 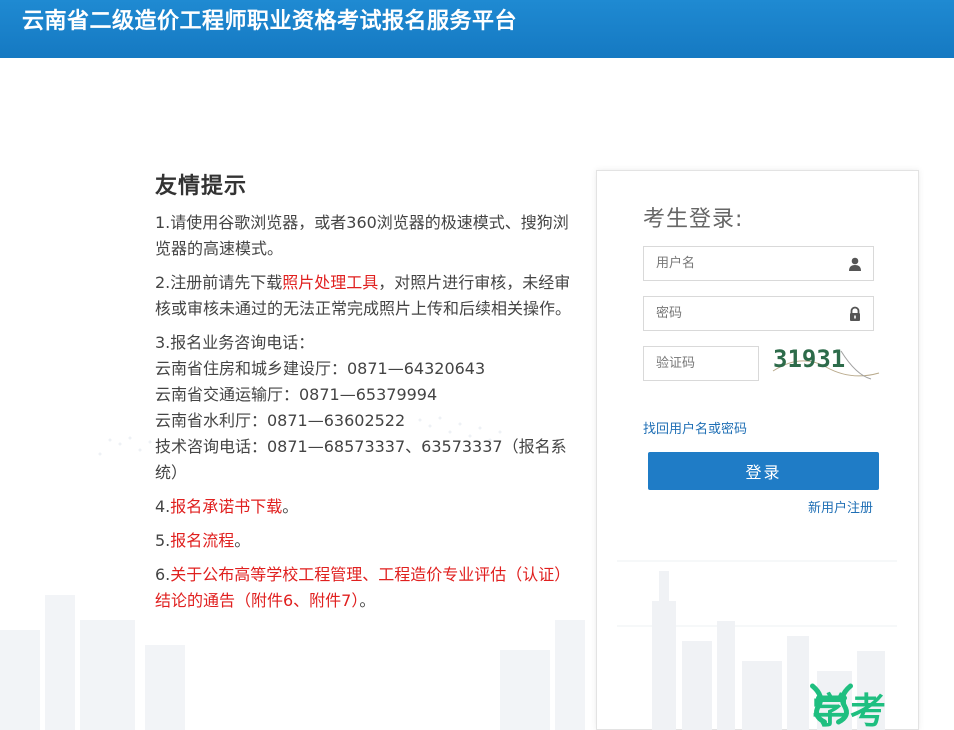 I want to click on notice-item-4-prefix: 4., so click(x=163, y=506).